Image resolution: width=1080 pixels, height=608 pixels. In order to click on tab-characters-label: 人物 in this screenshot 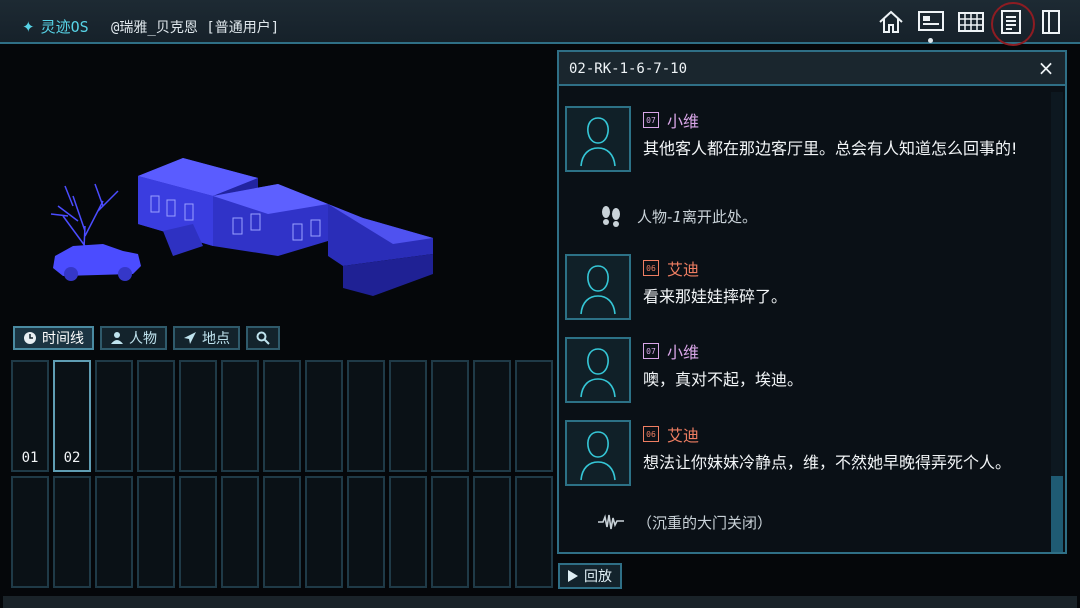, I will do `click(143, 339)`.